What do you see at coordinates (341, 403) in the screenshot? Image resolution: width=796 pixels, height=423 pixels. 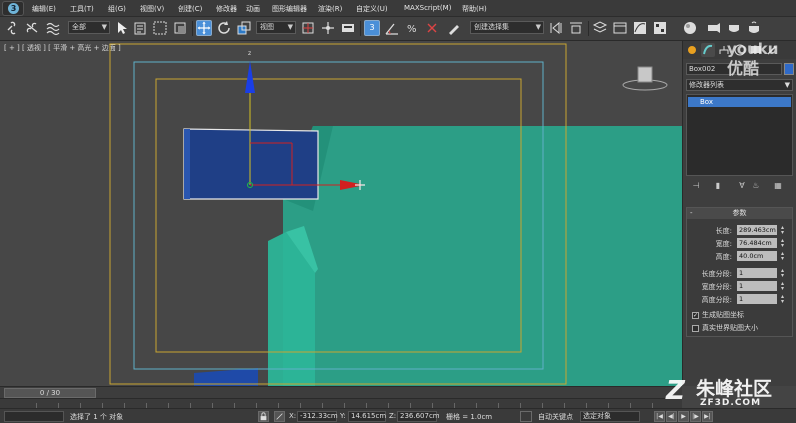 I see `track-bar` at bounding box center [341, 403].